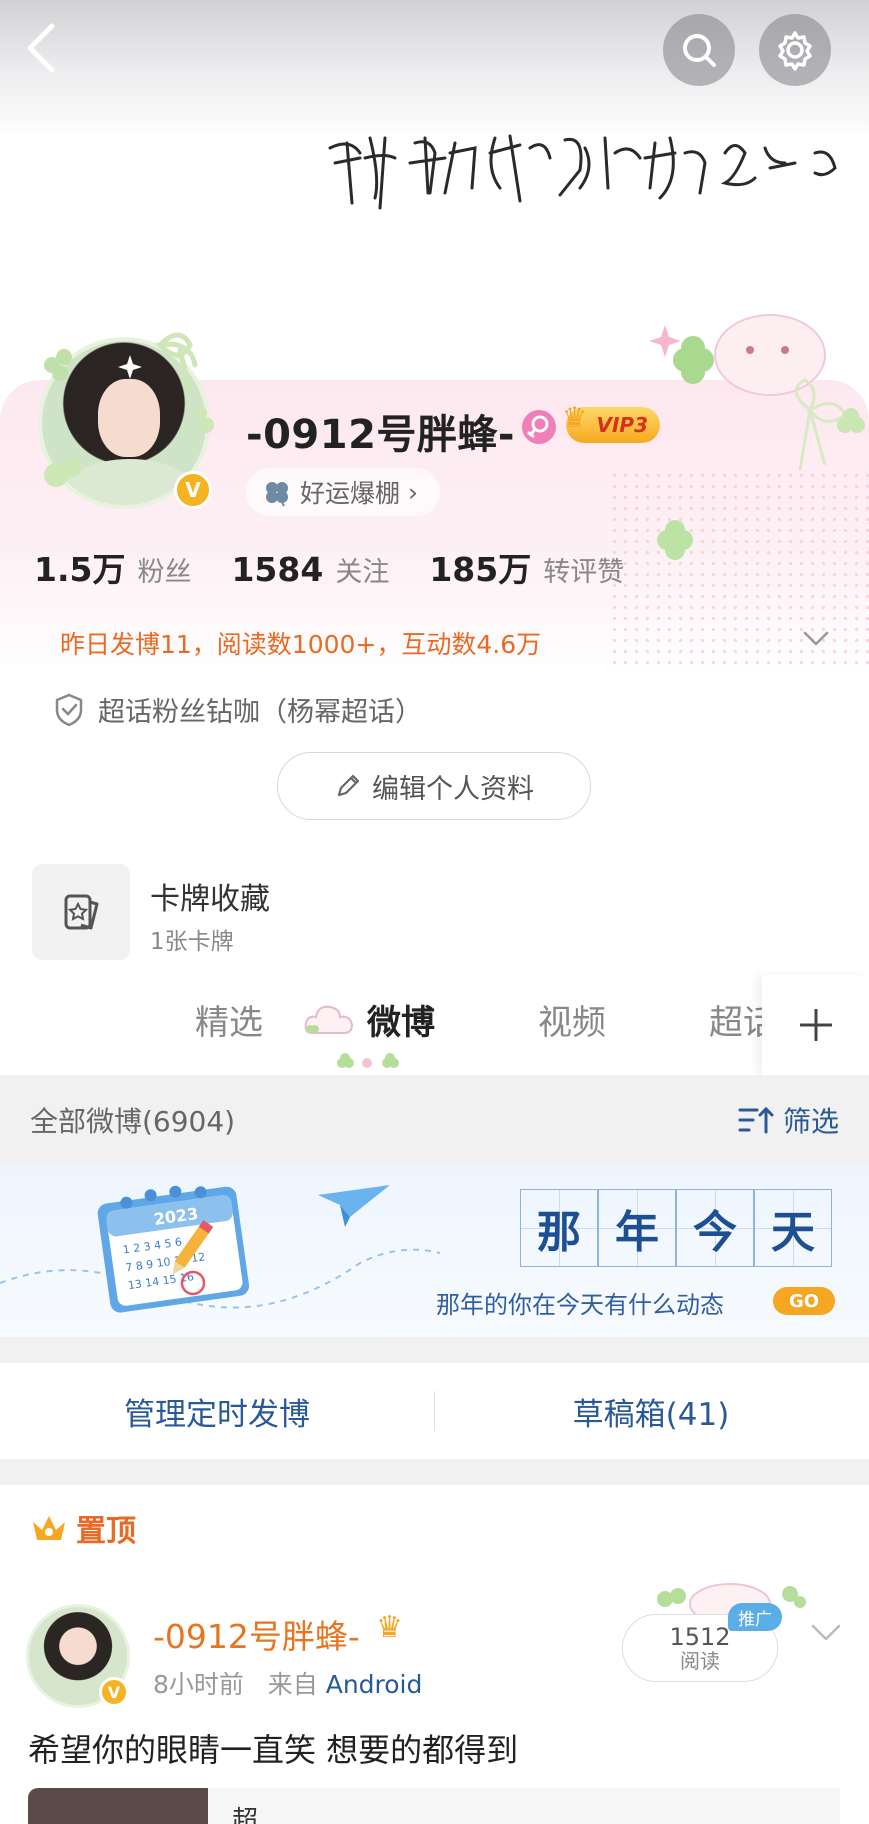 Image resolution: width=869 pixels, height=1824 pixels. Describe the element at coordinates (49, 1528) in the screenshot. I see `crown-icon` at that location.